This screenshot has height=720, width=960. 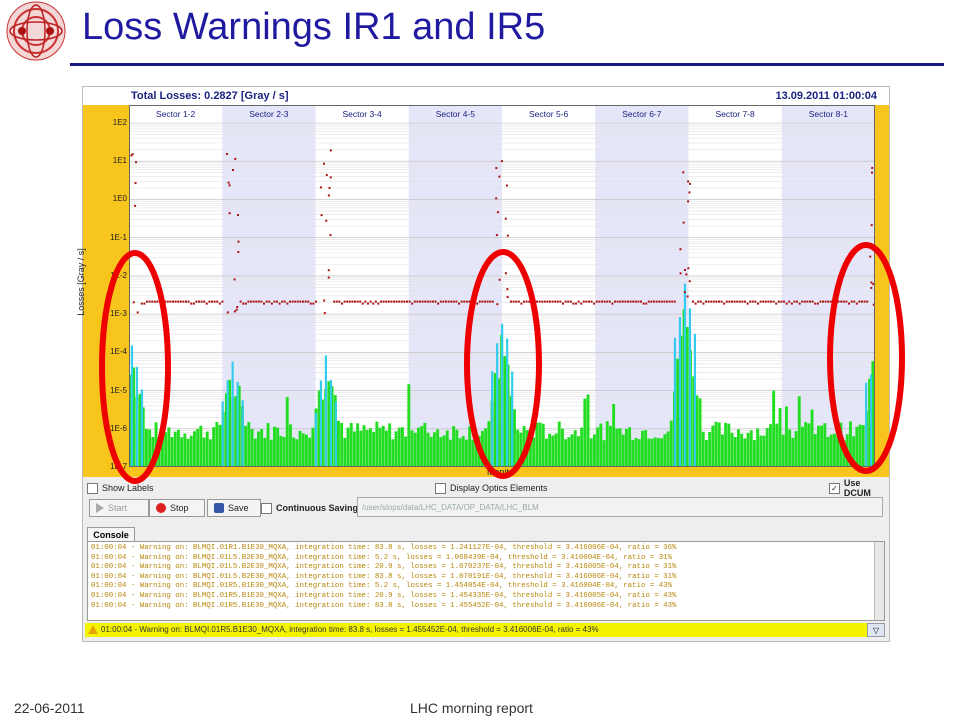 I want to click on continuous-saving-checkbox: Continuous Saving, so click(x=309, y=508).